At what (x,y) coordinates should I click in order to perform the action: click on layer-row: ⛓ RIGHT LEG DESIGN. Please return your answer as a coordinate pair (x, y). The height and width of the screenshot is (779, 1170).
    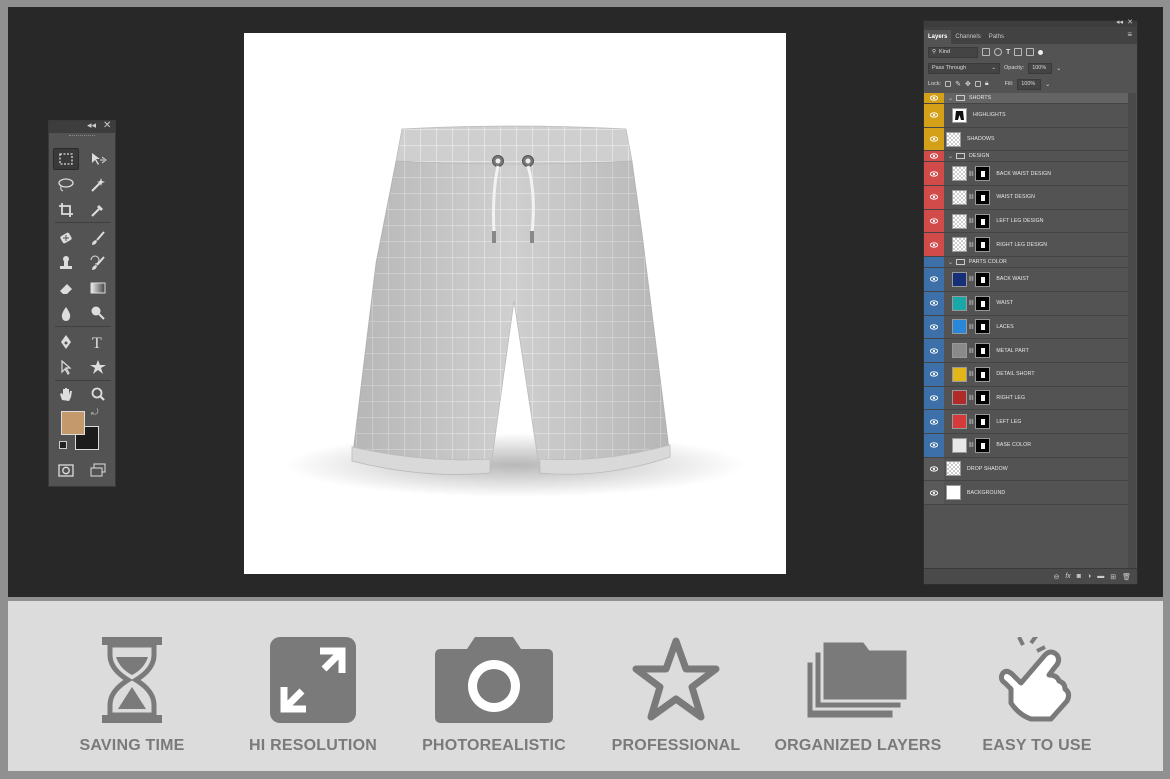
    Looking at the image, I should click on (1026, 245).